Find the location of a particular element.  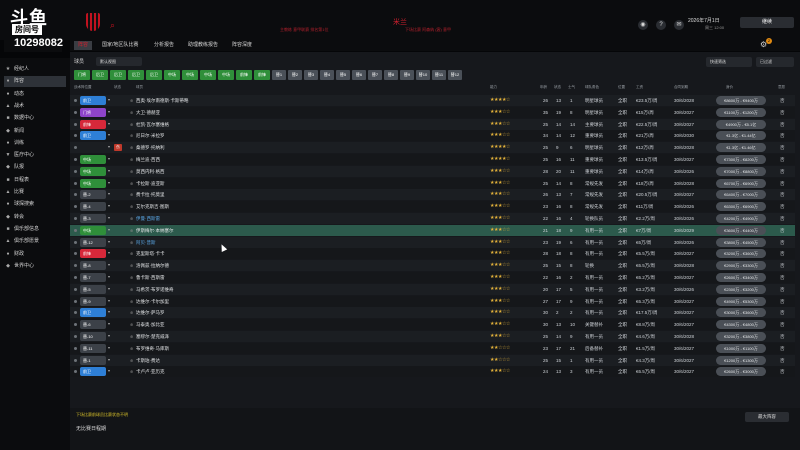

sidebar-item: ♦ 阵容 is located at coordinates (35, 82).